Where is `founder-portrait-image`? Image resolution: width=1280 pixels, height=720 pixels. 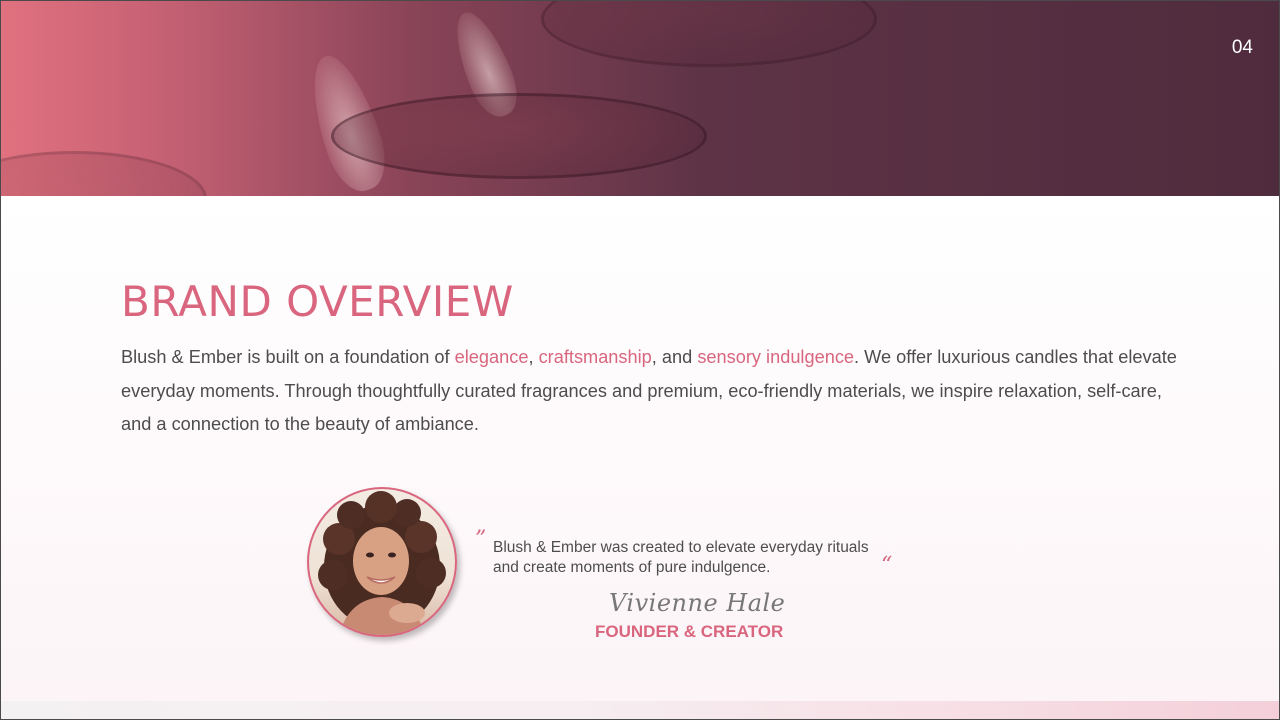
founder-portrait-image is located at coordinates (382, 563).